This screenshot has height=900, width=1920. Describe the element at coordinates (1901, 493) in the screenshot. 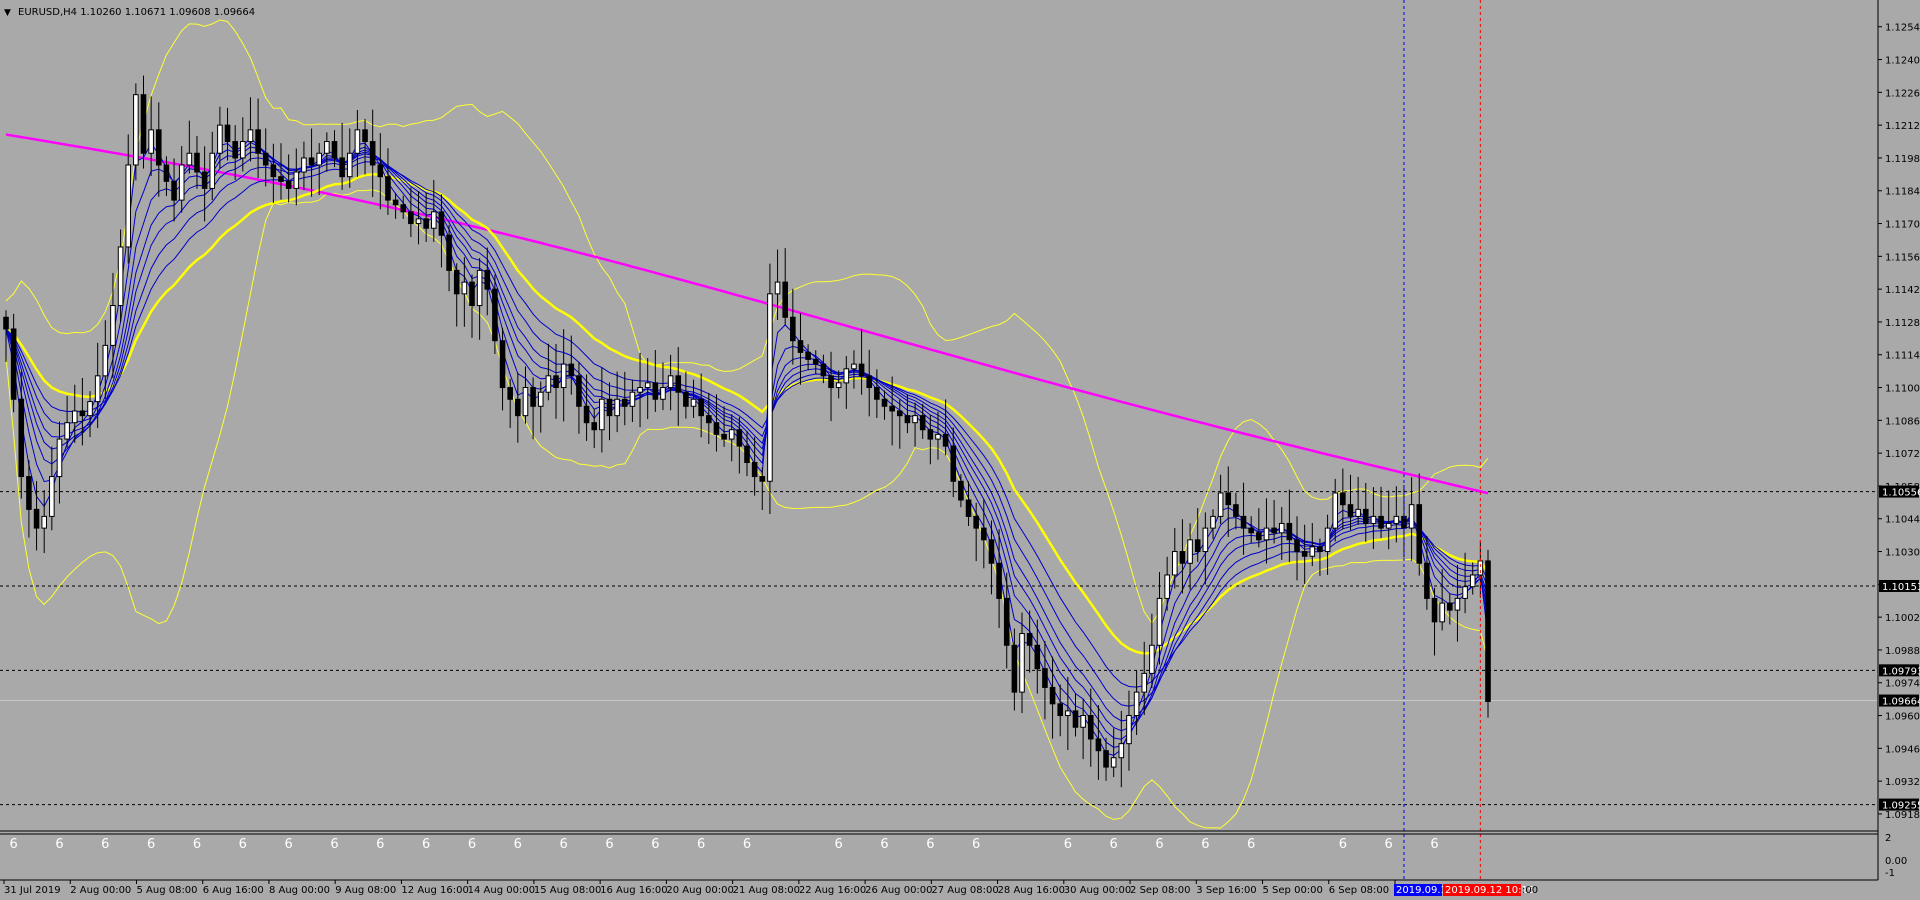

I see `price-tag-label: 1.10556` at that location.